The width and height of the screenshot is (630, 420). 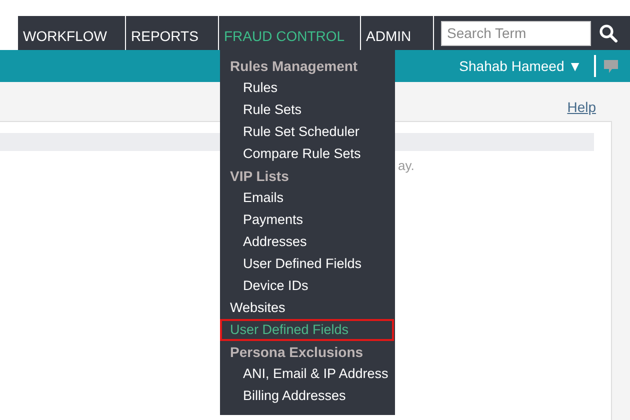 What do you see at coordinates (406, 166) in the screenshot?
I see `content-text: ay.` at bounding box center [406, 166].